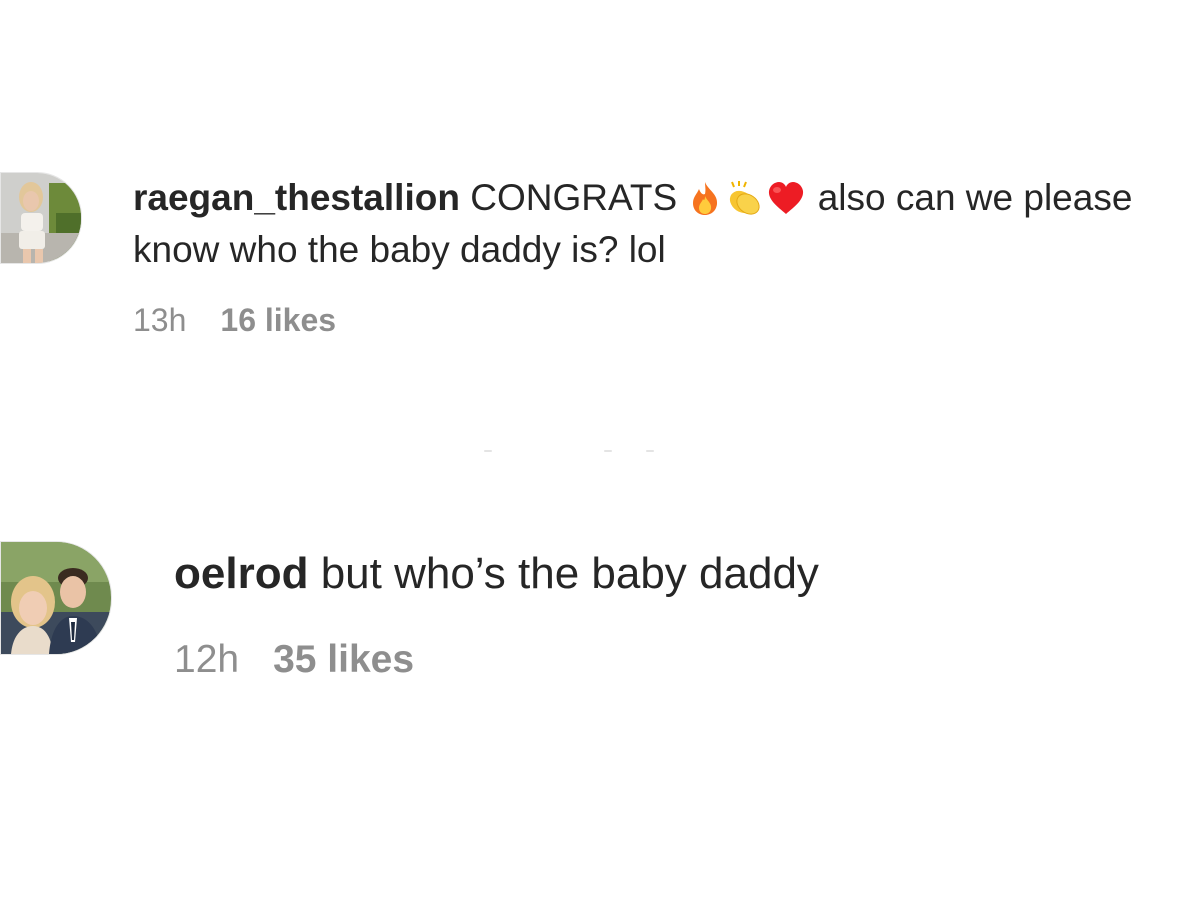 The height and width of the screenshot is (900, 1200). I want to click on comment-meta: 13h 16 likes, so click(234, 320).